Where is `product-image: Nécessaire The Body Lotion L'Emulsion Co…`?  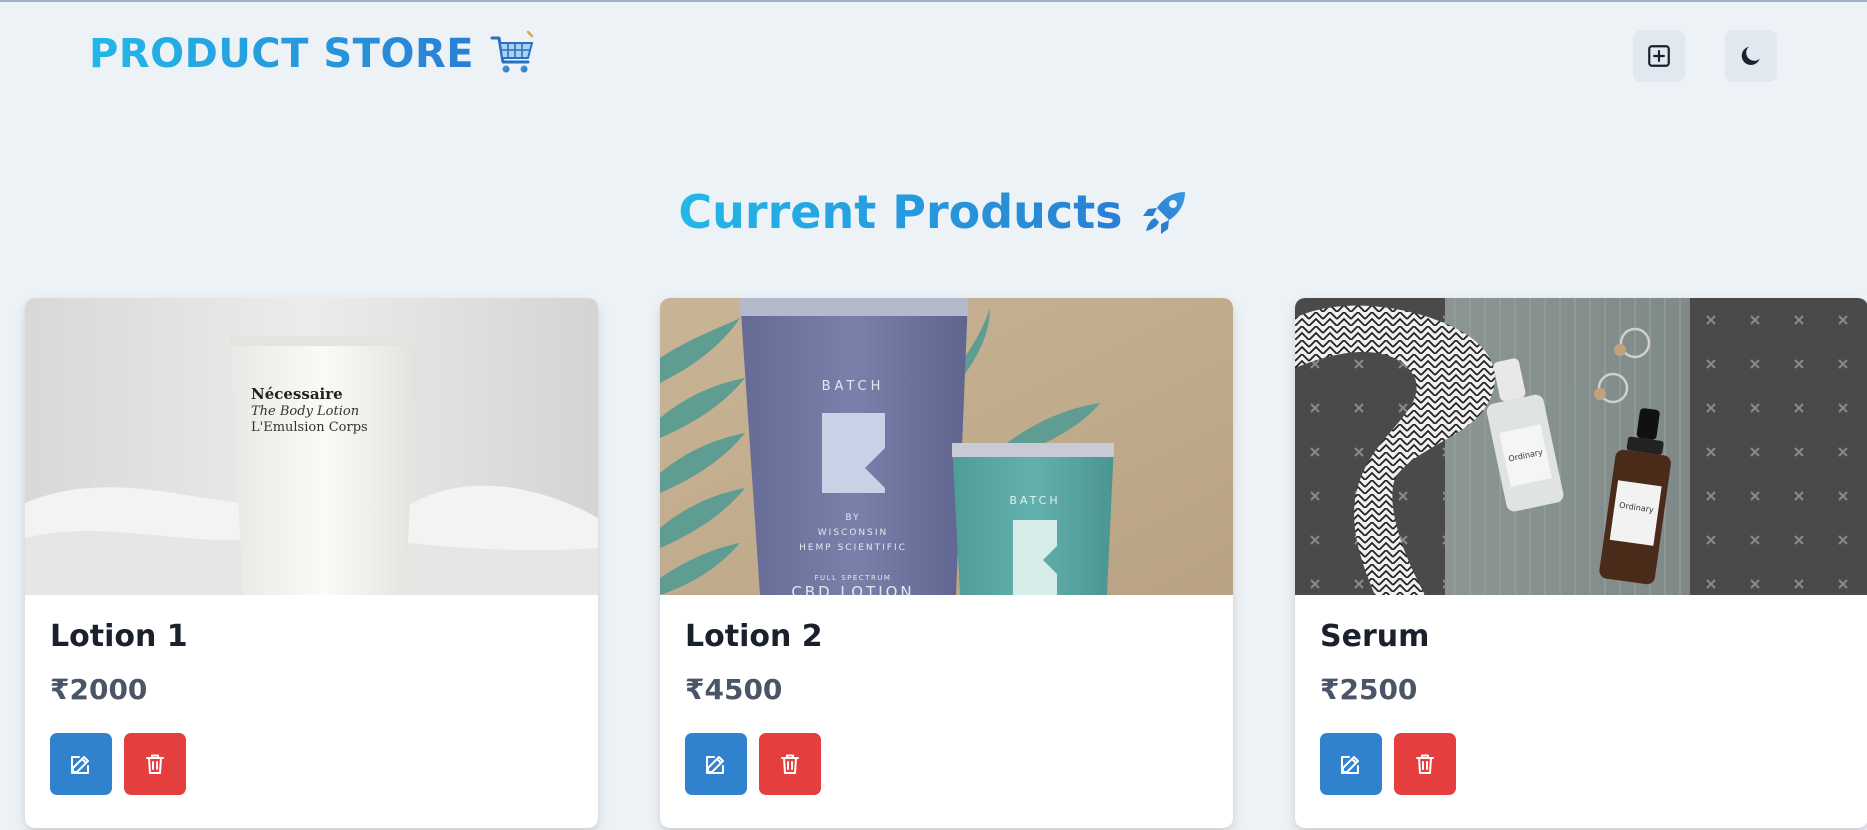 product-image: Nécessaire The Body Lotion L'Emulsion Co… is located at coordinates (311, 446).